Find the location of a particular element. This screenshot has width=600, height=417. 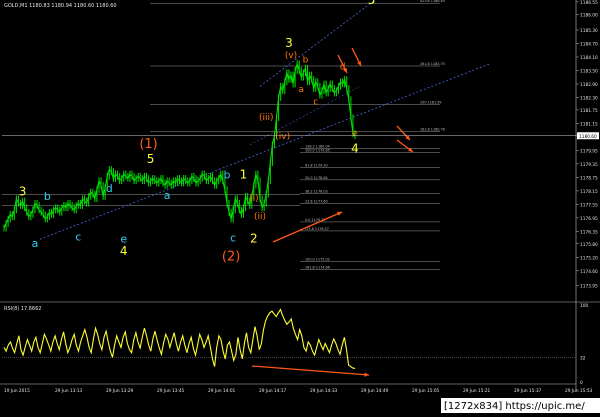

fib-label: 261.8 1183.70 is located at coordinates (432, 64).